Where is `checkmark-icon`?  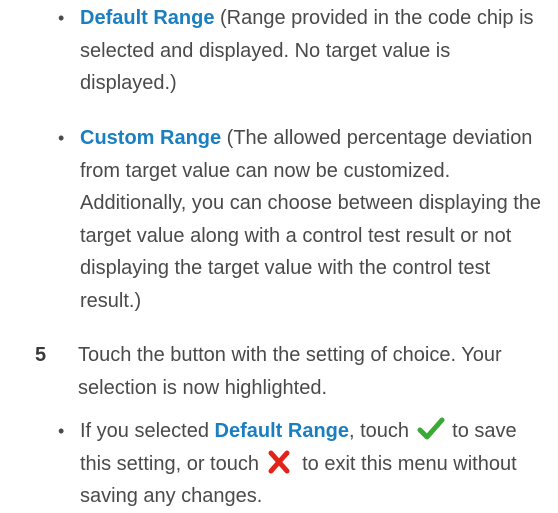
checkmark-icon is located at coordinates (431, 429).